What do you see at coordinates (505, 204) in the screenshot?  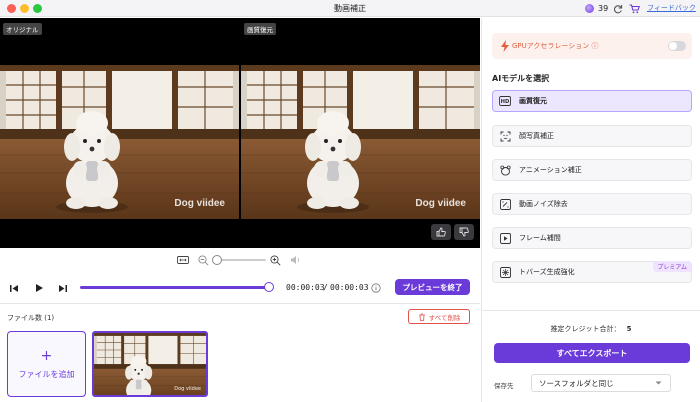 I see `denoise-icon` at bounding box center [505, 204].